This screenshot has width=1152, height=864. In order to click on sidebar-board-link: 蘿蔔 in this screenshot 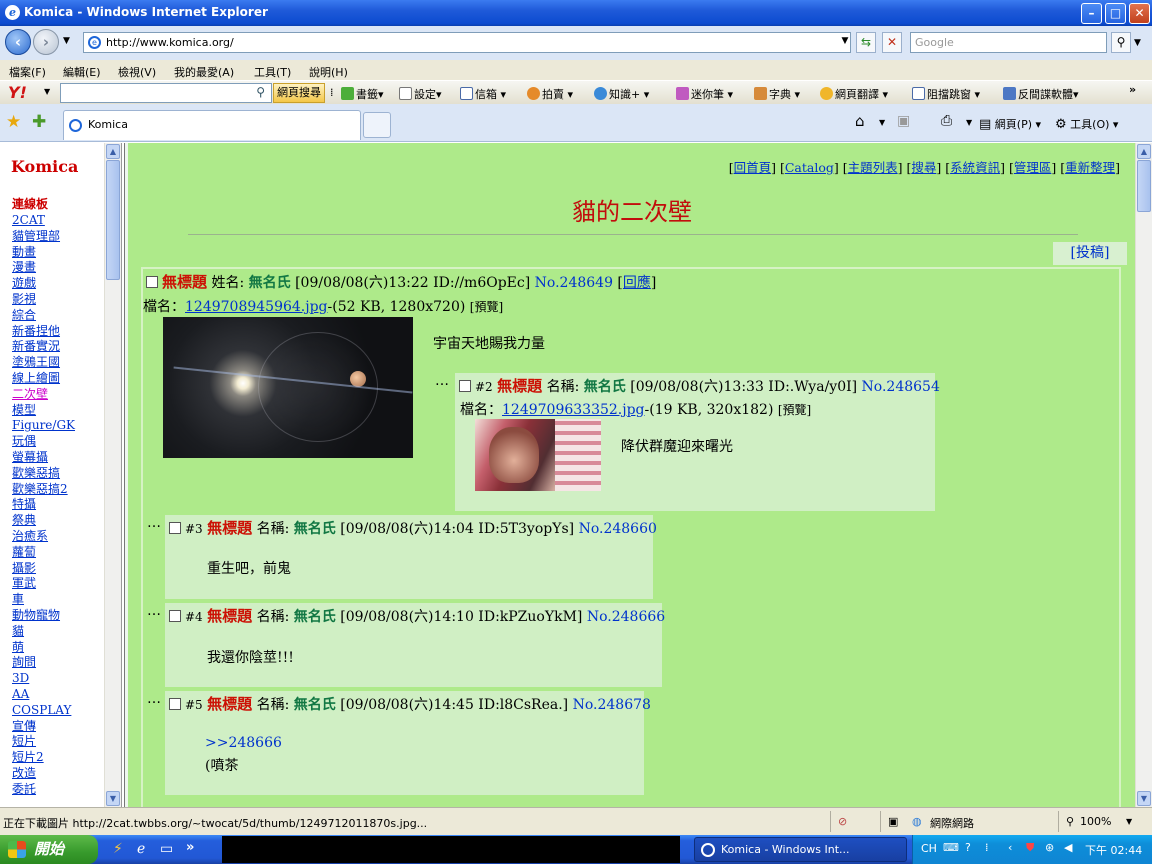, I will do `click(43, 553)`.